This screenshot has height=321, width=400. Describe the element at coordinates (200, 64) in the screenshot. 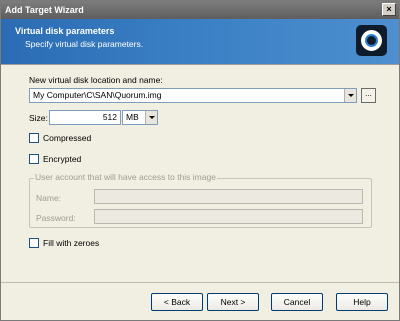

I see `banner-divider` at that location.